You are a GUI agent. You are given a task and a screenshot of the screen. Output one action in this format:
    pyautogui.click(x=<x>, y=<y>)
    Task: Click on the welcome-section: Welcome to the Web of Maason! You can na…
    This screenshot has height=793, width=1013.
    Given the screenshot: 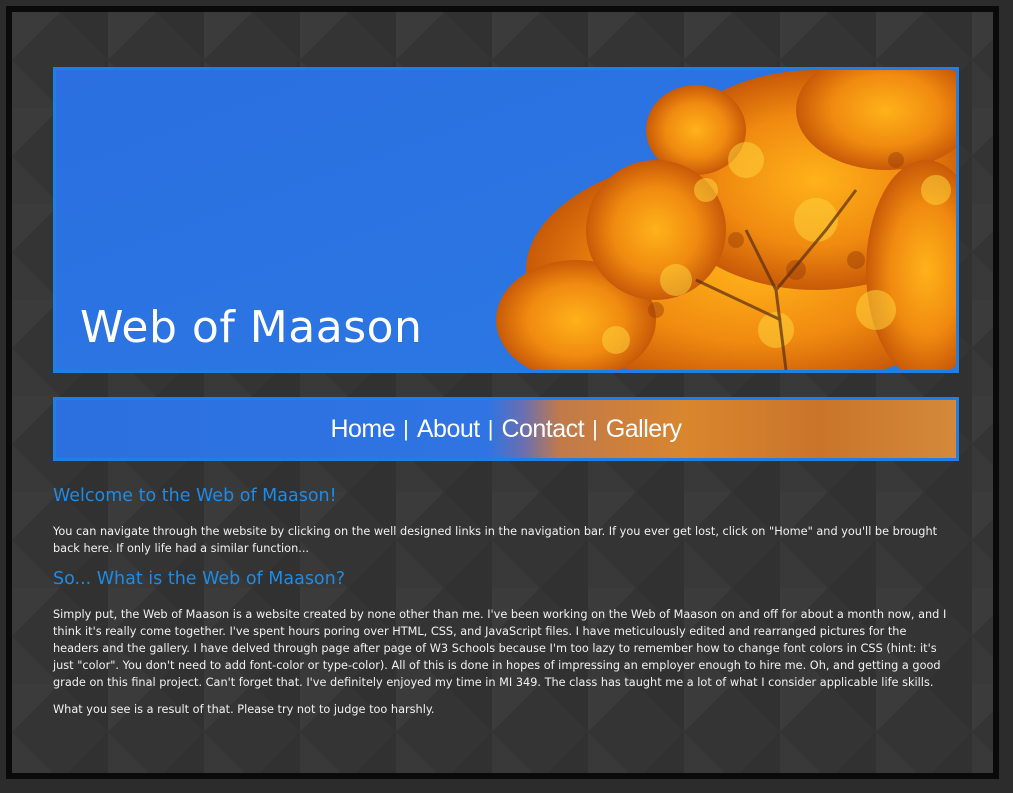 What is the action you would take?
    pyautogui.click(x=504, y=521)
    